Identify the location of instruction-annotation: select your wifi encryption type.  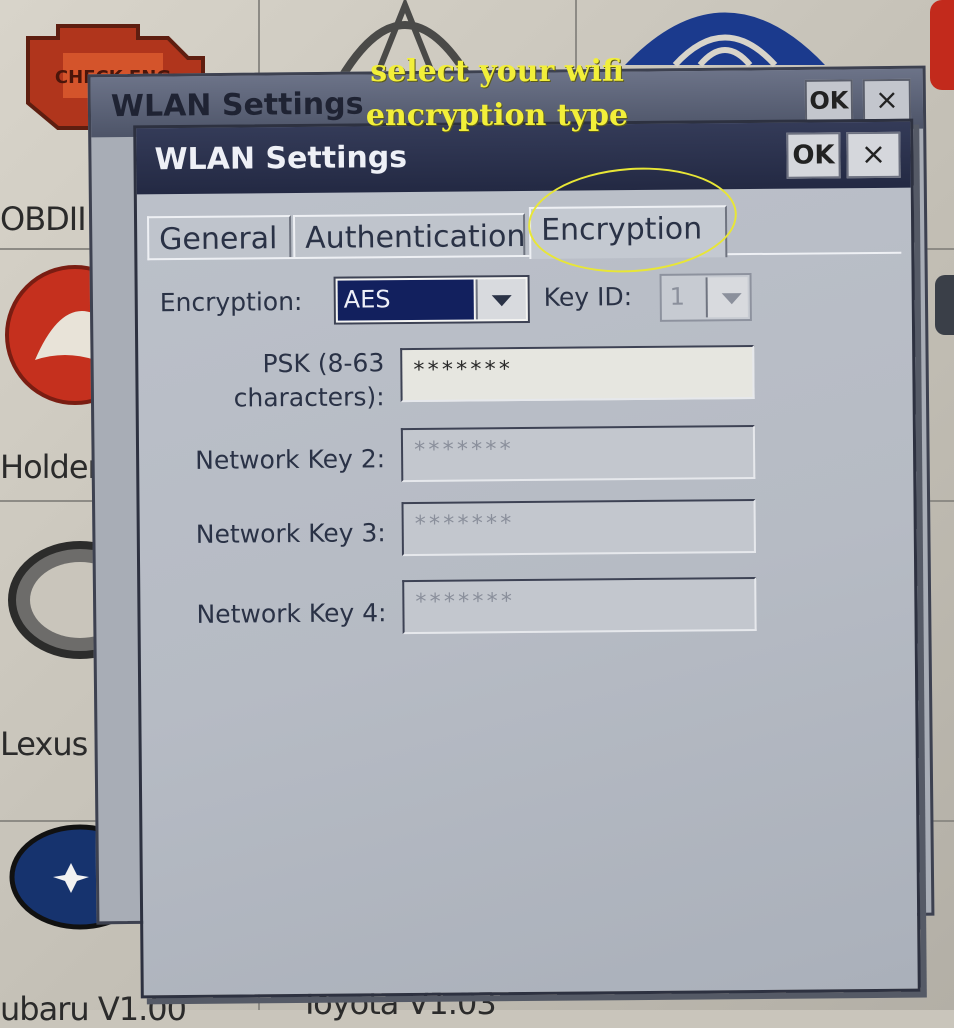
(497, 94).